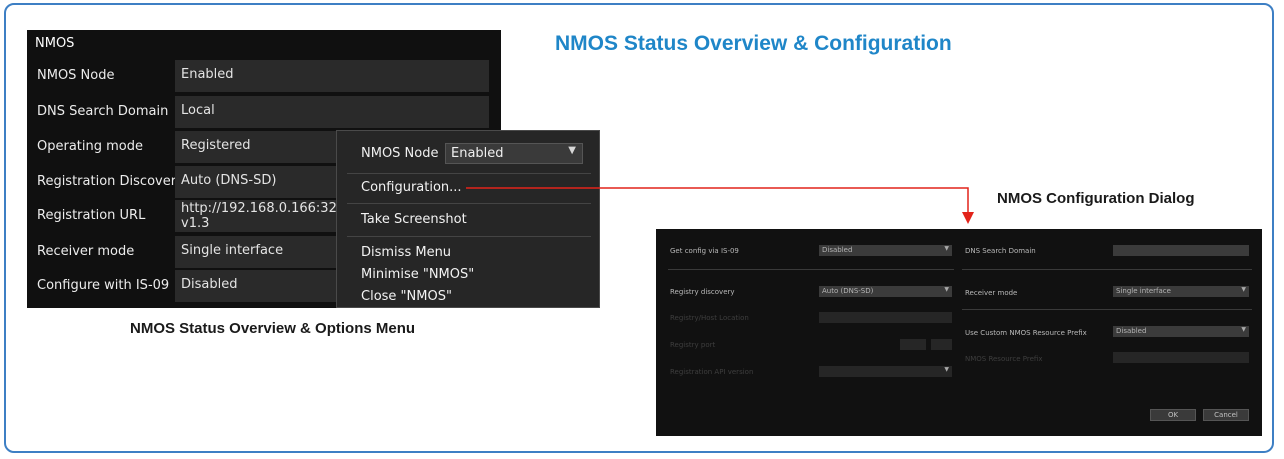  I want to click on ok-button-label: OK, so click(1173, 415).